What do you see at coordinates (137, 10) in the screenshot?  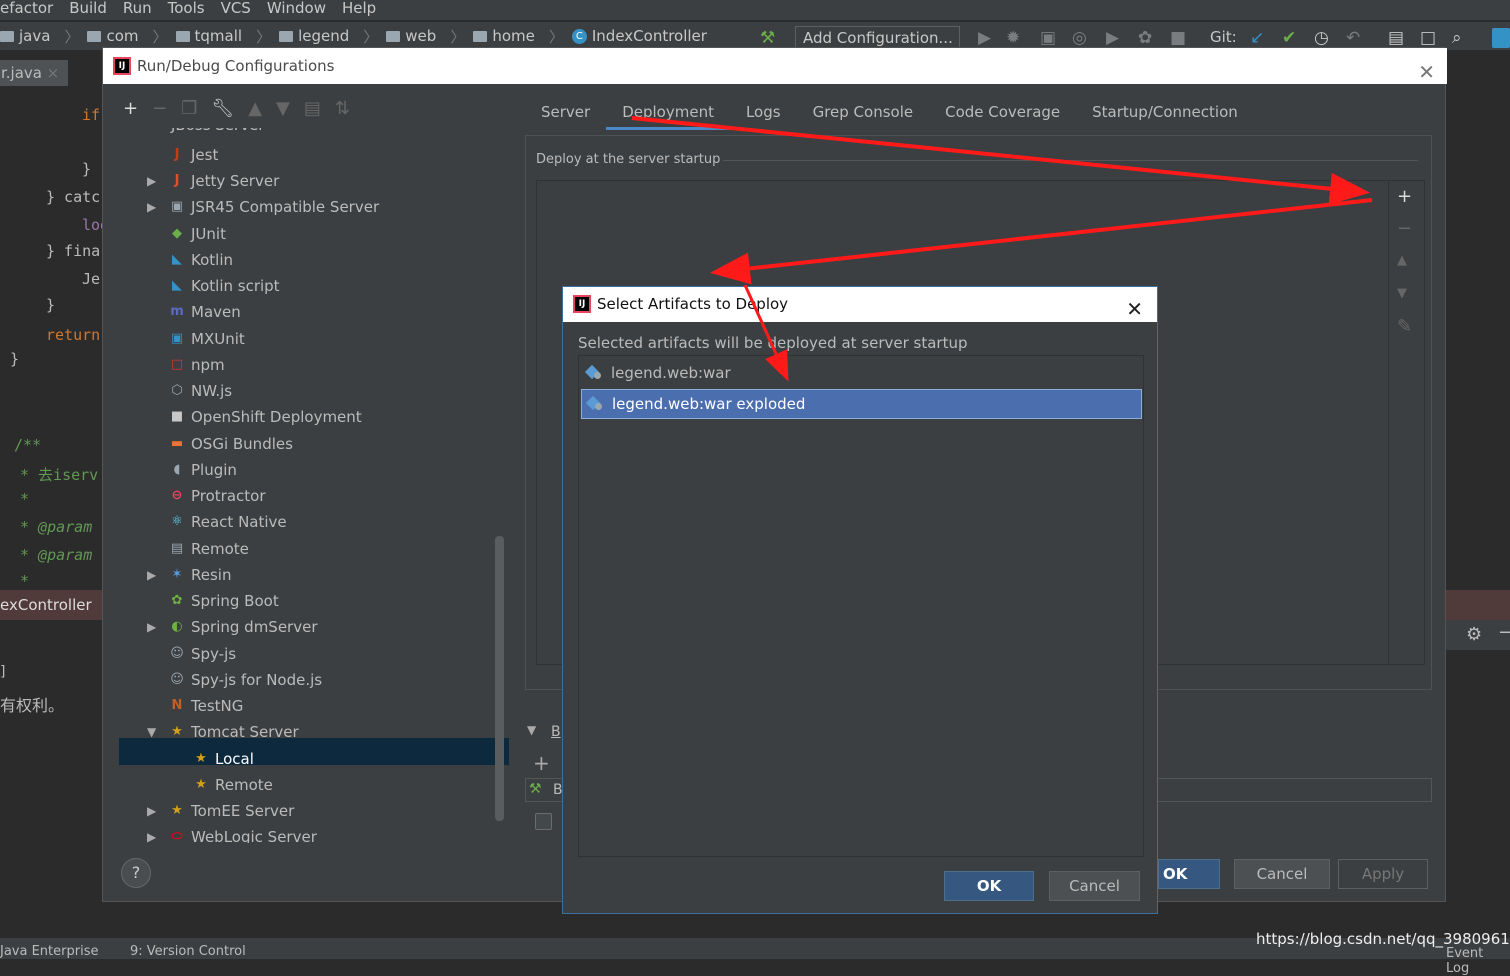 I see `menu-item-run: Run` at bounding box center [137, 10].